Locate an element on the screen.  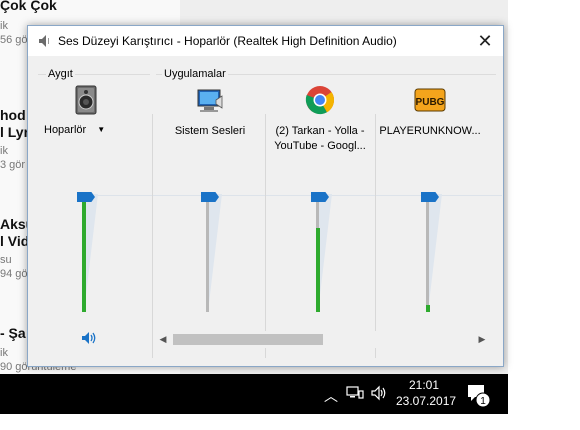
device-channel: Hoparlör ▼ is located at coordinates (86, 216).